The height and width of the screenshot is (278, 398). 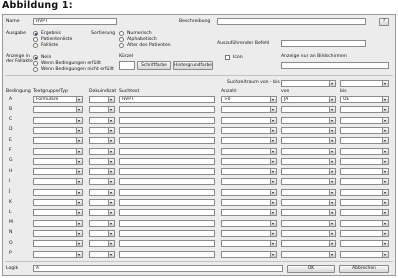 What do you see at coordinates (35, 33) in the screenshot?
I see `ausgabe-radio-ergebnis` at bounding box center [35, 33].